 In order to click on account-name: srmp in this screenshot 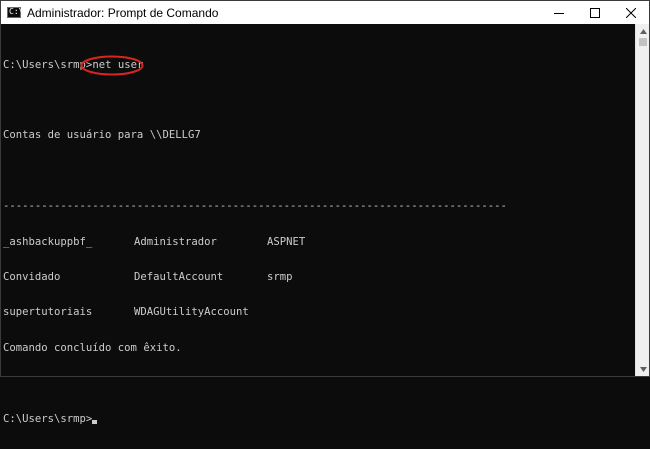, I will do `click(280, 276)`.